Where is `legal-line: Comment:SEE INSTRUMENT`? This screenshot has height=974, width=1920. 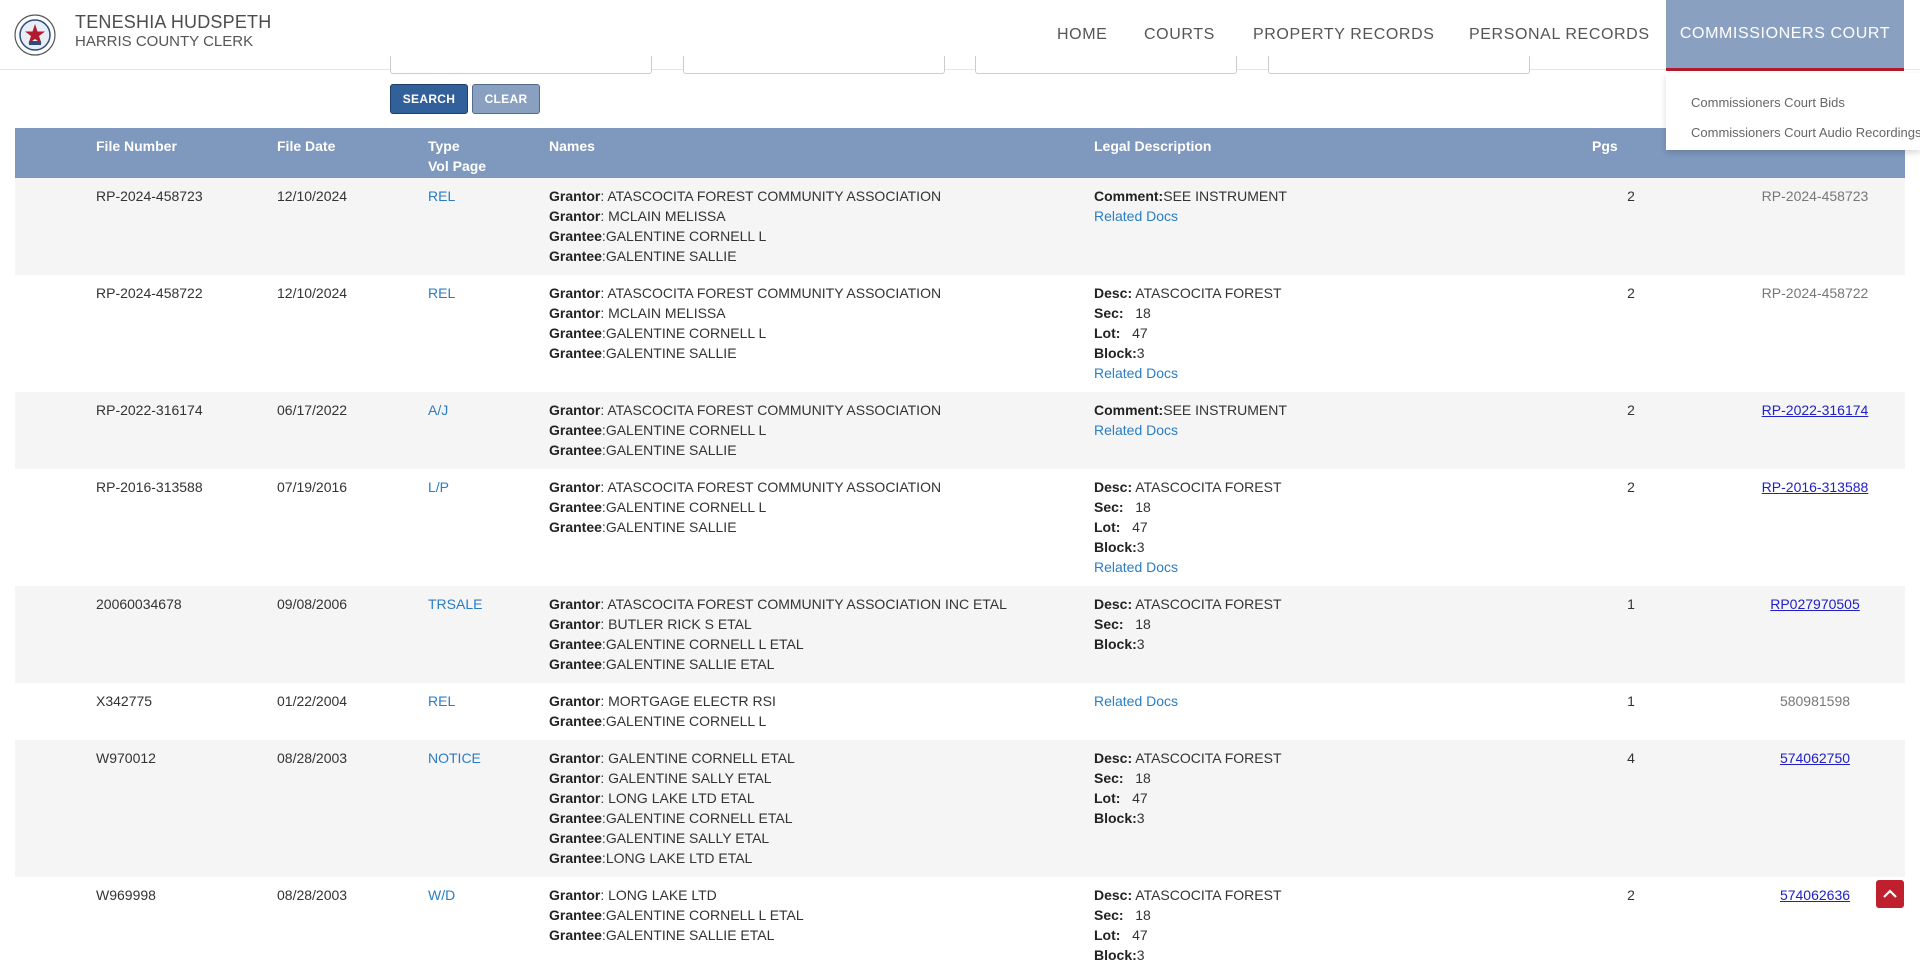 legal-line: Comment:SEE INSTRUMENT is located at coordinates (1190, 410).